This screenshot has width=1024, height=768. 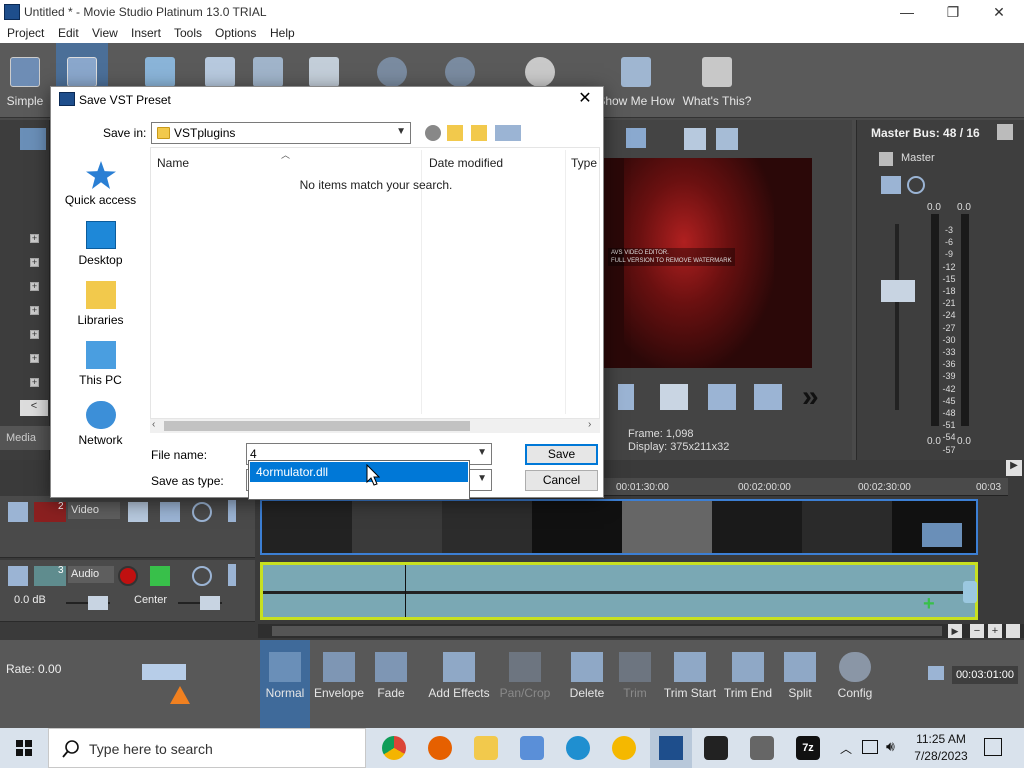 What do you see at coordinates (641, 631) in the screenshot?
I see `timeline-scrollbar: ▶ − +` at bounding box center [641, 631].